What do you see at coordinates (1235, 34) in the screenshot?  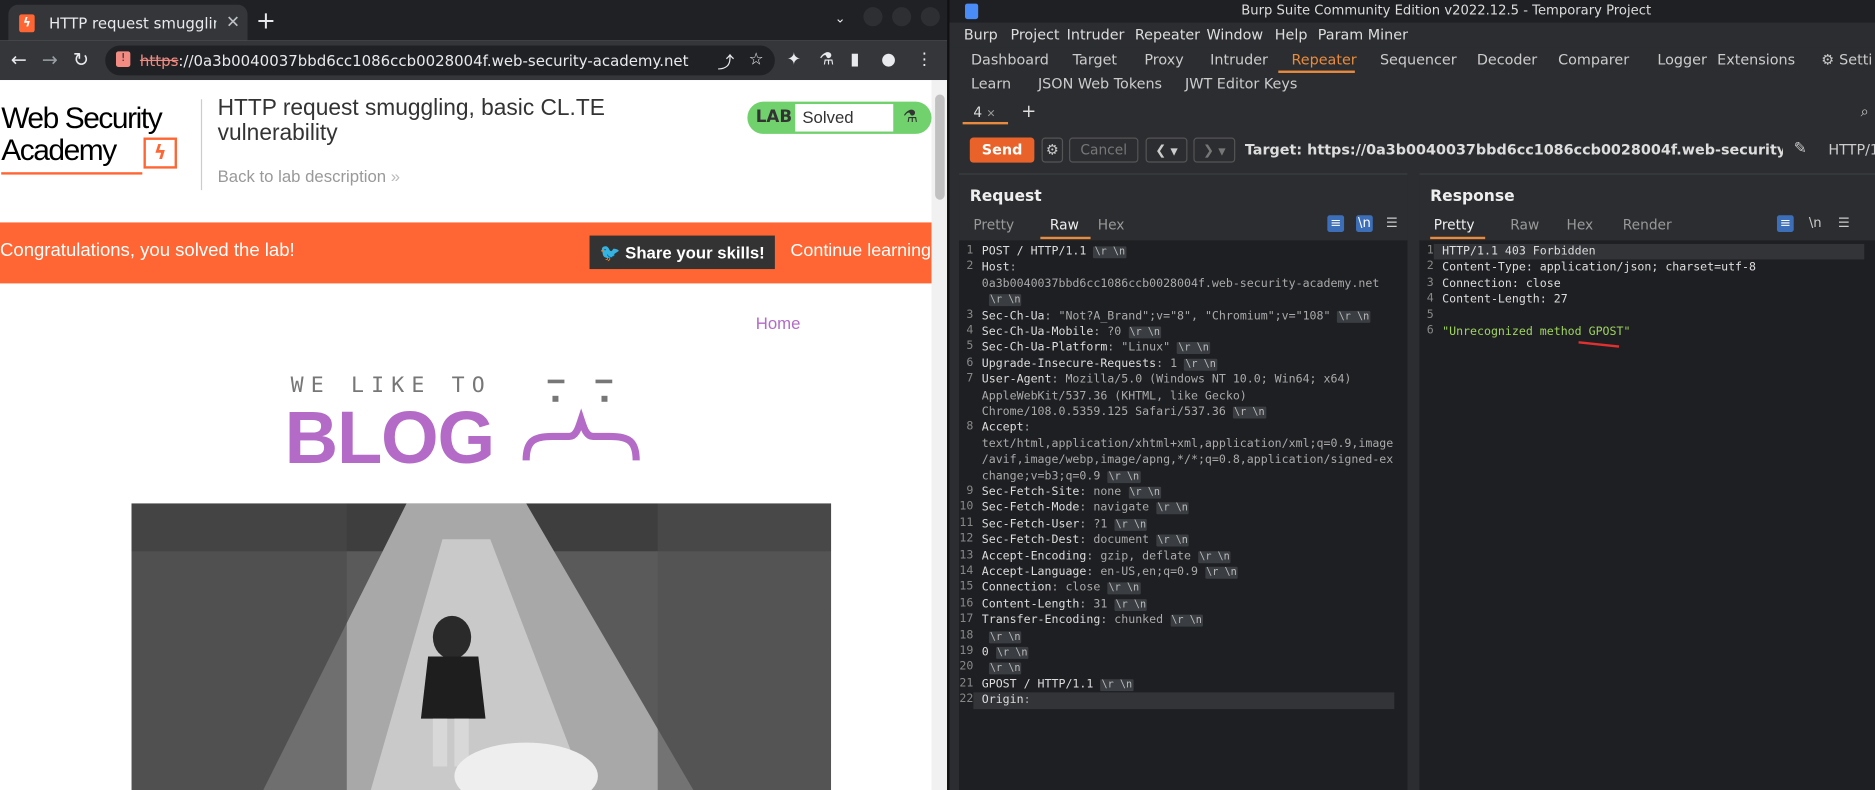 I see `menu-window: Window` at bounding box center [1235, 34].